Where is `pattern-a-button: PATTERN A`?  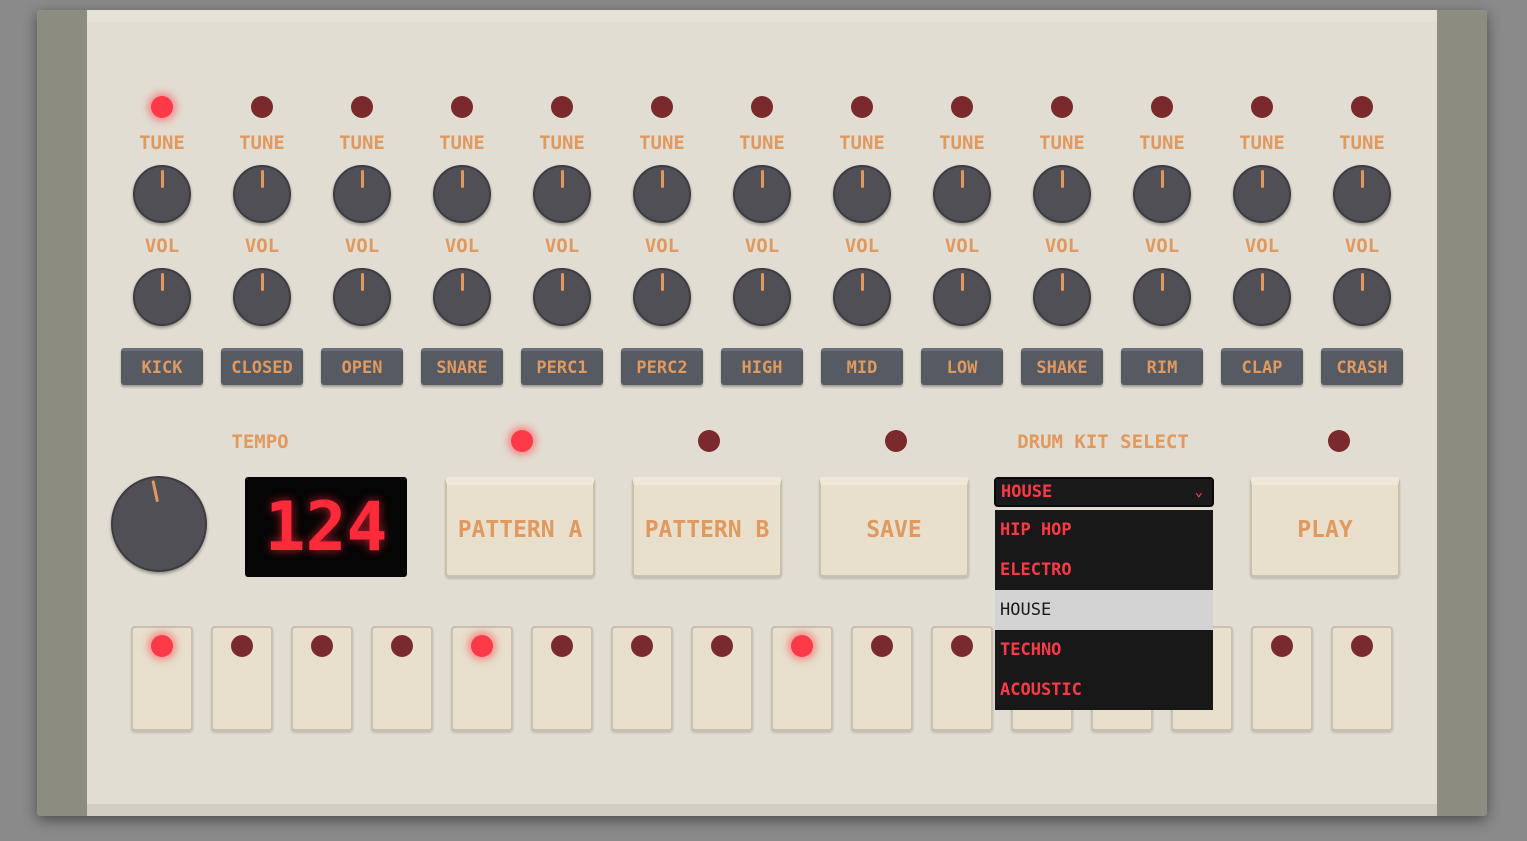 pattern-a-button: PATTERN A is located at coordinates (520, 527).